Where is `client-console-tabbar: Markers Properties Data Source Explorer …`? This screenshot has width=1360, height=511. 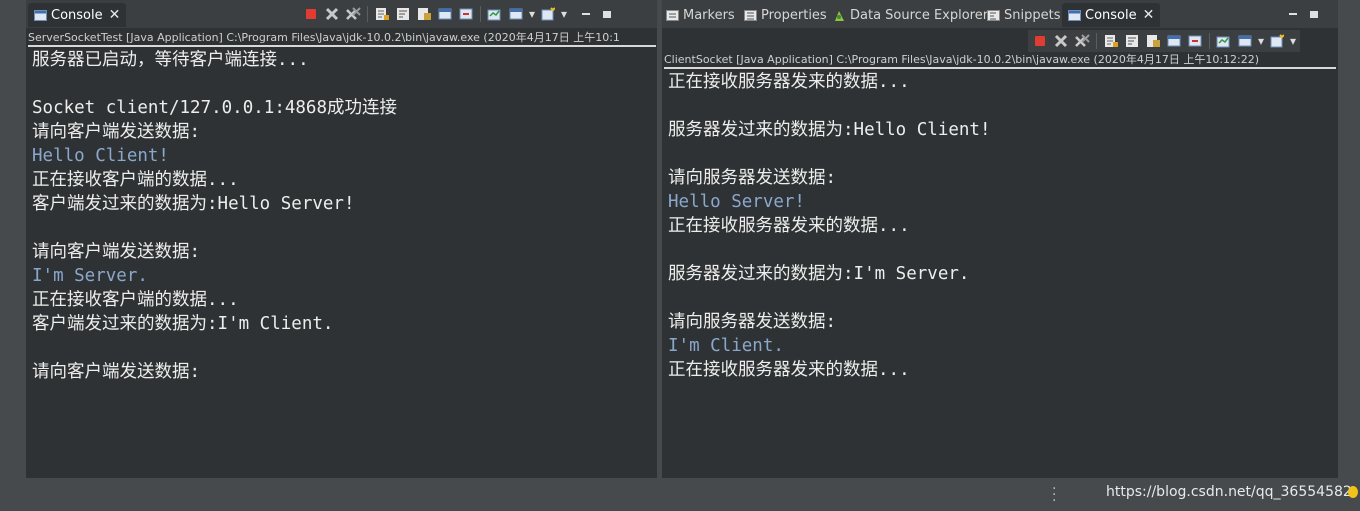
client-console-tabbar: Markers Properties Data Source Explorer … is located at coordinates (1000, 14).